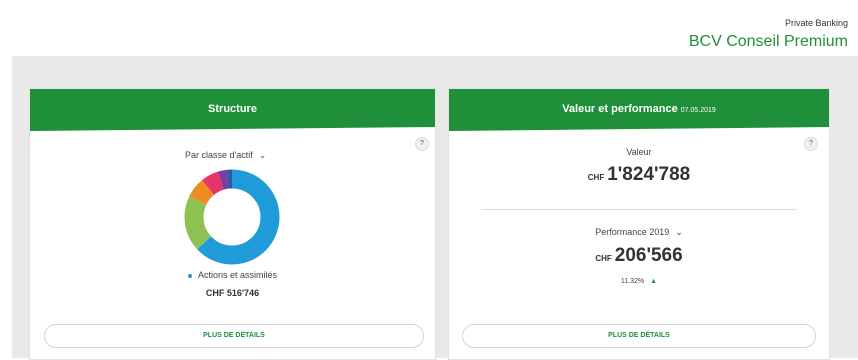 This screenshot has width=858, height=360. I want to click on chart-legend: Actions et assimilés, so click(232, 275).